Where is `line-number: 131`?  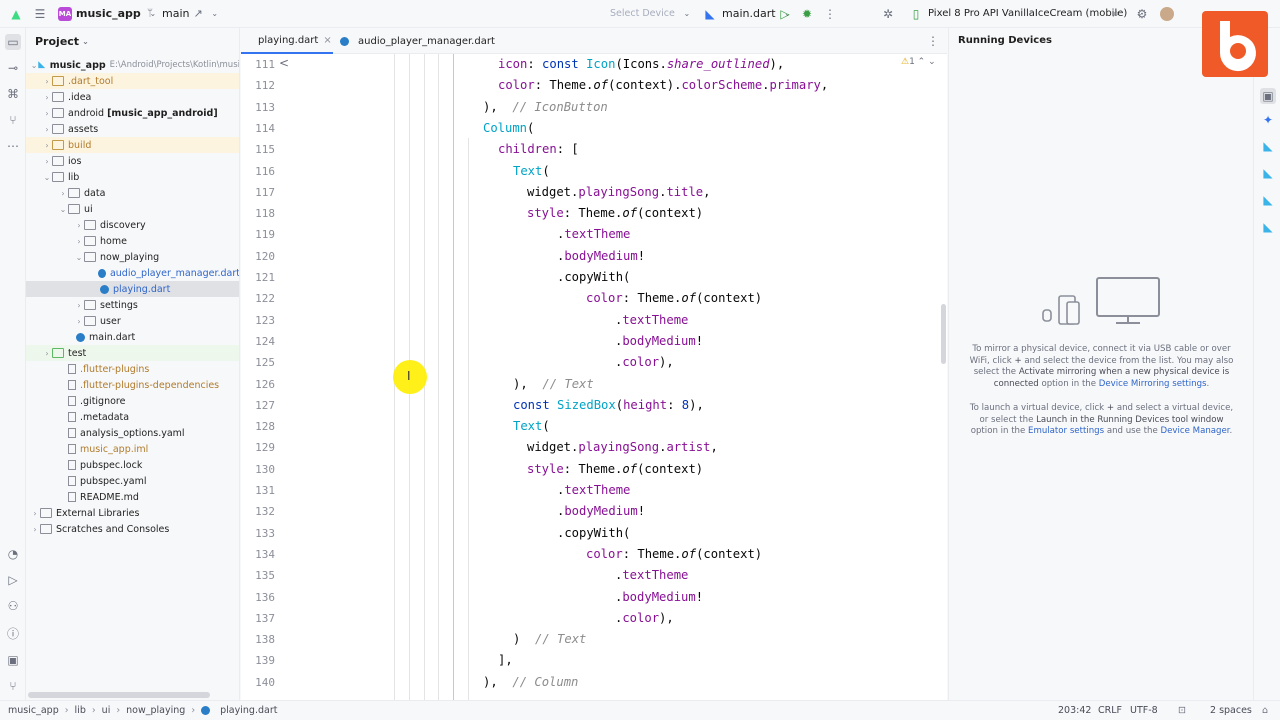
line-number: 131 is located at coordinates (265, 490).